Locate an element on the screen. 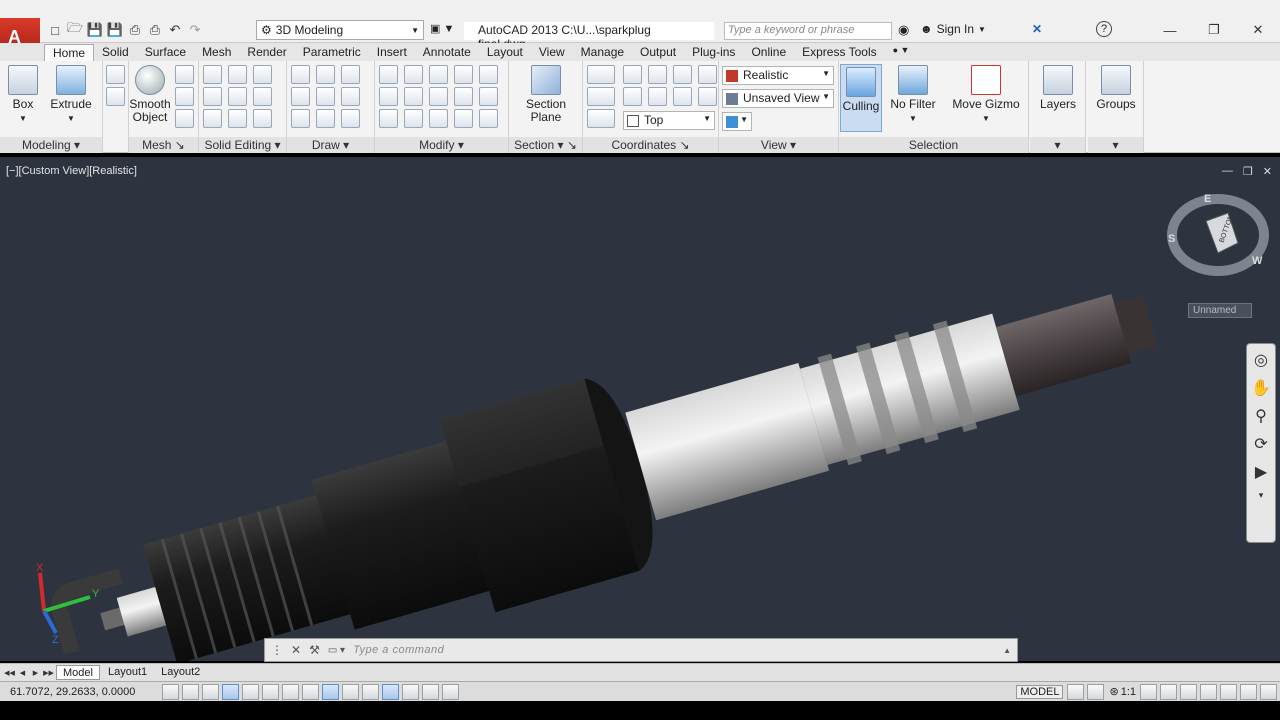 The width and height of the screenshot is (1280, 720). ucs-world-icon is located at coordinates (601, 74).